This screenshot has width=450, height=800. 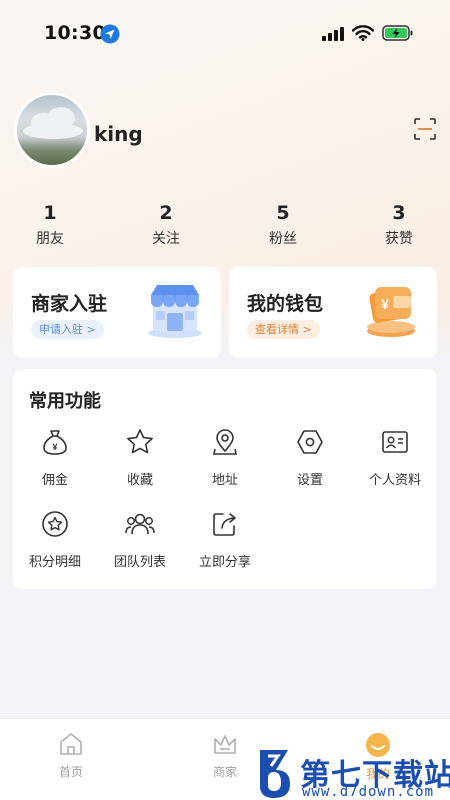 I want to click on feature-label: 佣金, so click(x=54, y=480).